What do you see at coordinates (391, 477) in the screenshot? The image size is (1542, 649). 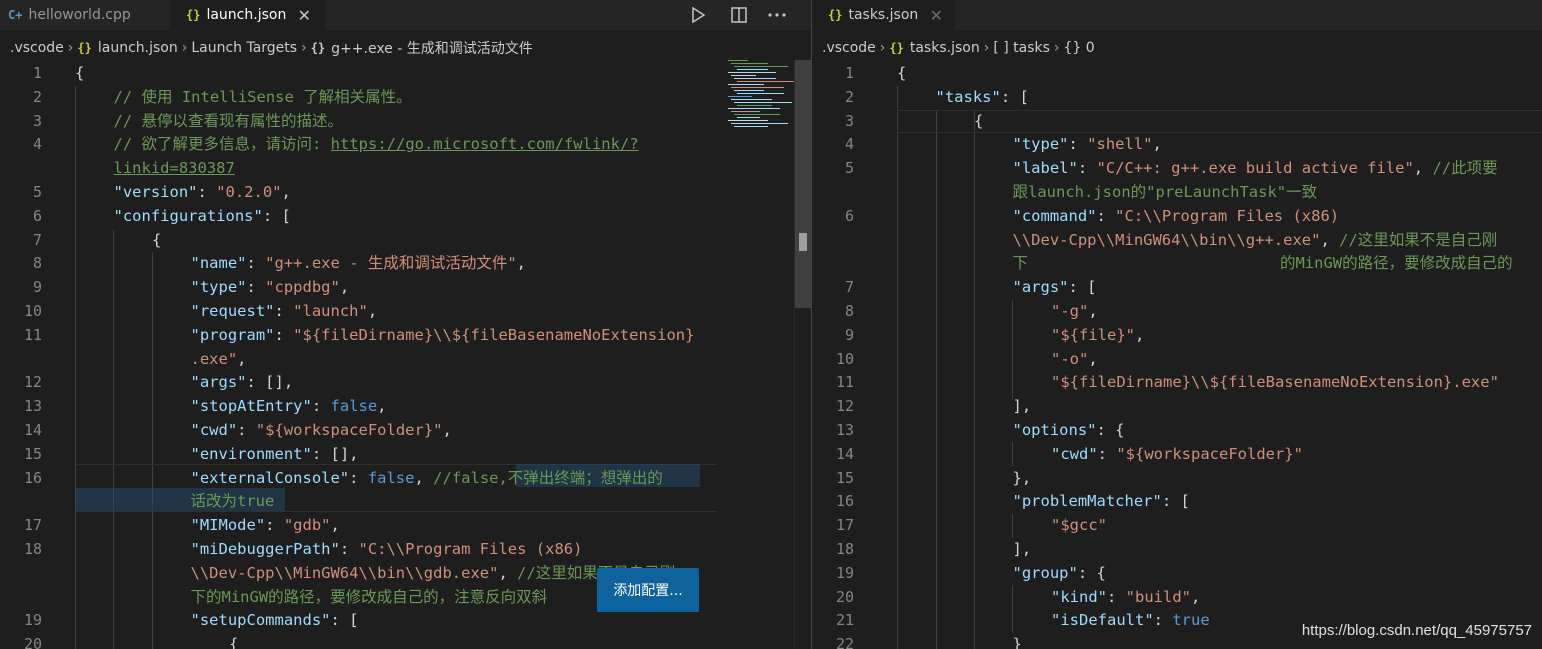 I see `code-token: false` at bounding box center [391, 477].